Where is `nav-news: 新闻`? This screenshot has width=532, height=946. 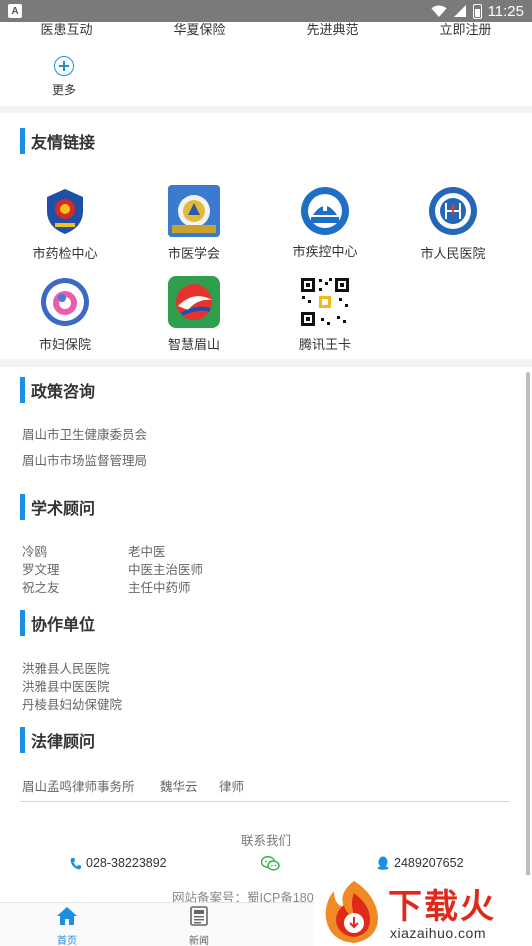 nav-news: 新闻 is located at coordinates (199, 925).